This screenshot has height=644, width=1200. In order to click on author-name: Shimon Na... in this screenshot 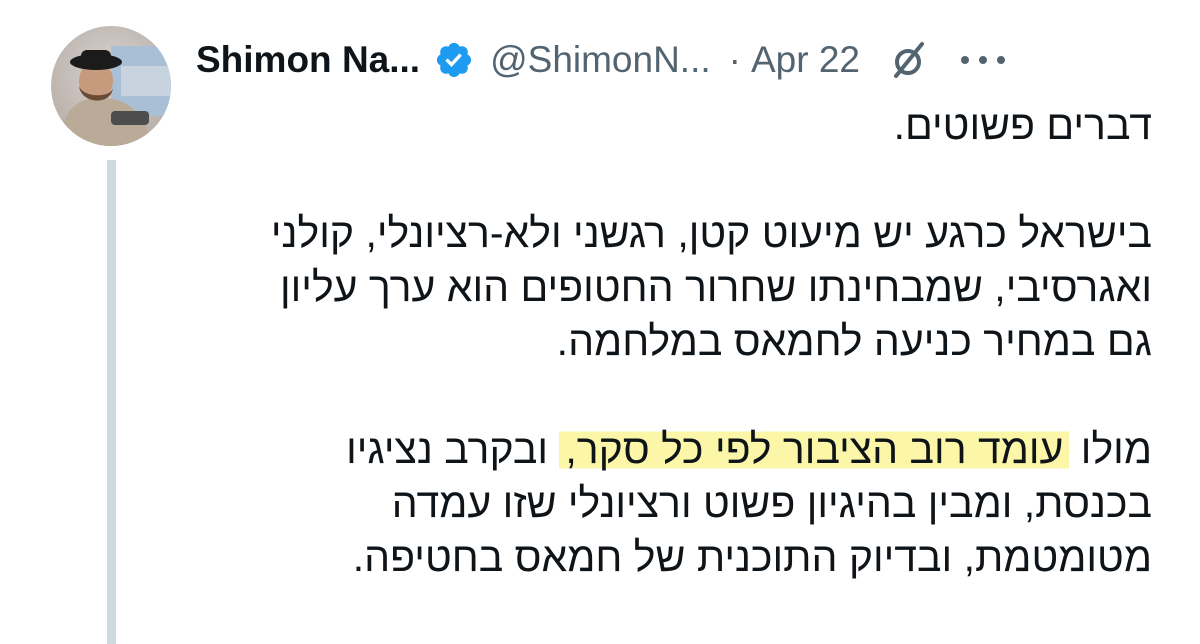, I will do `click(308, 60)`.